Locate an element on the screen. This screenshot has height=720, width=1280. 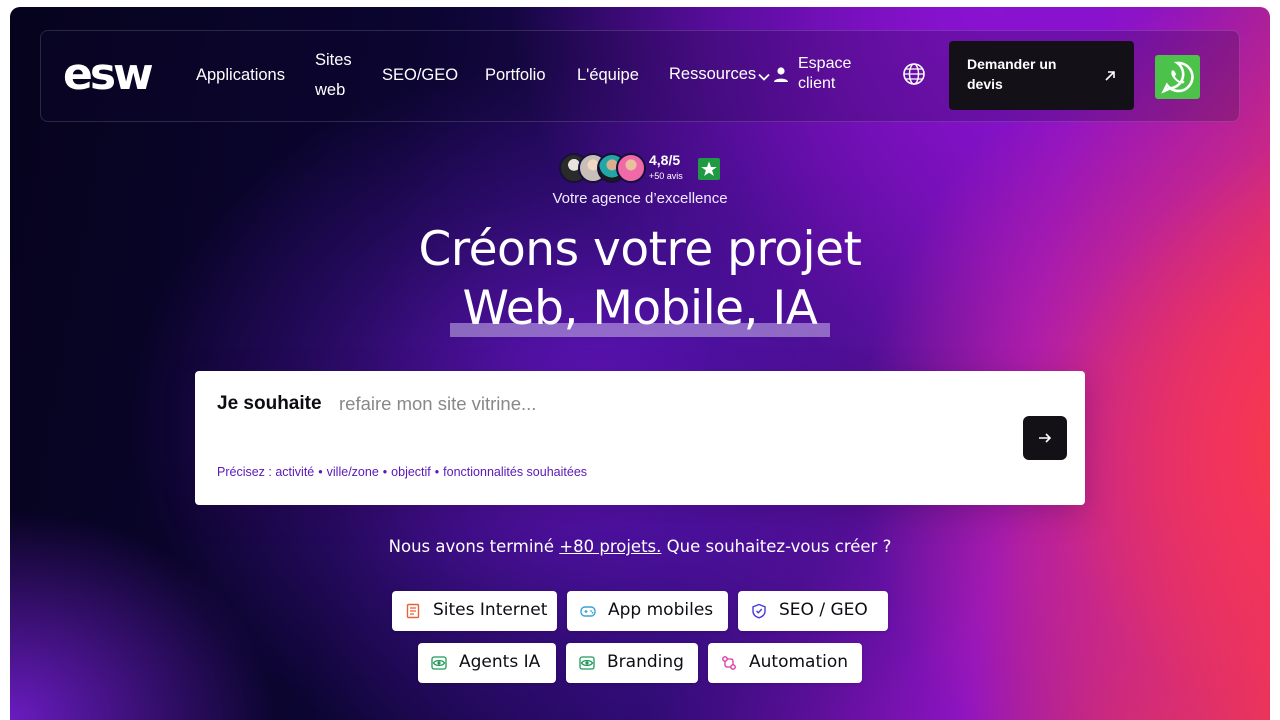
nav-link-equipe: L'équipe is located at coordinates (608, 75).